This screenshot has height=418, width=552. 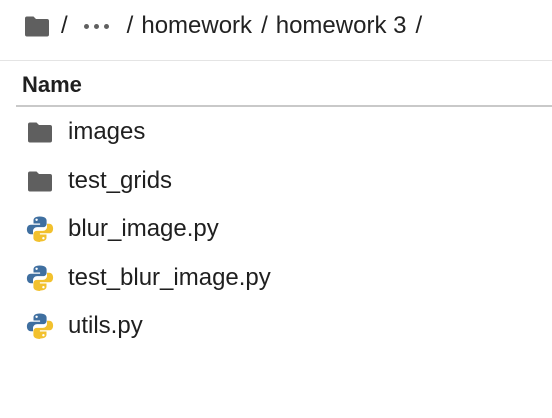 I want to click on file-name: blur_image.py, so click(x=143, y=228).